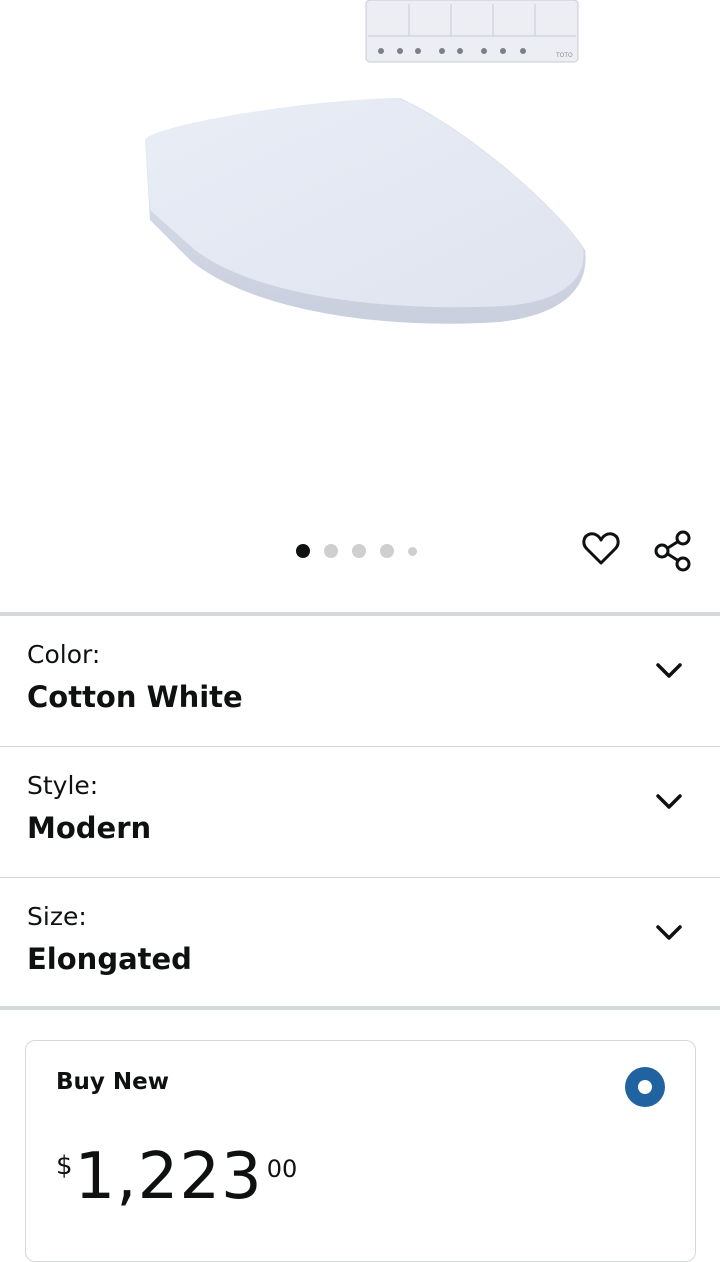  I want to click on carousel-indicator, so click(363, 551).